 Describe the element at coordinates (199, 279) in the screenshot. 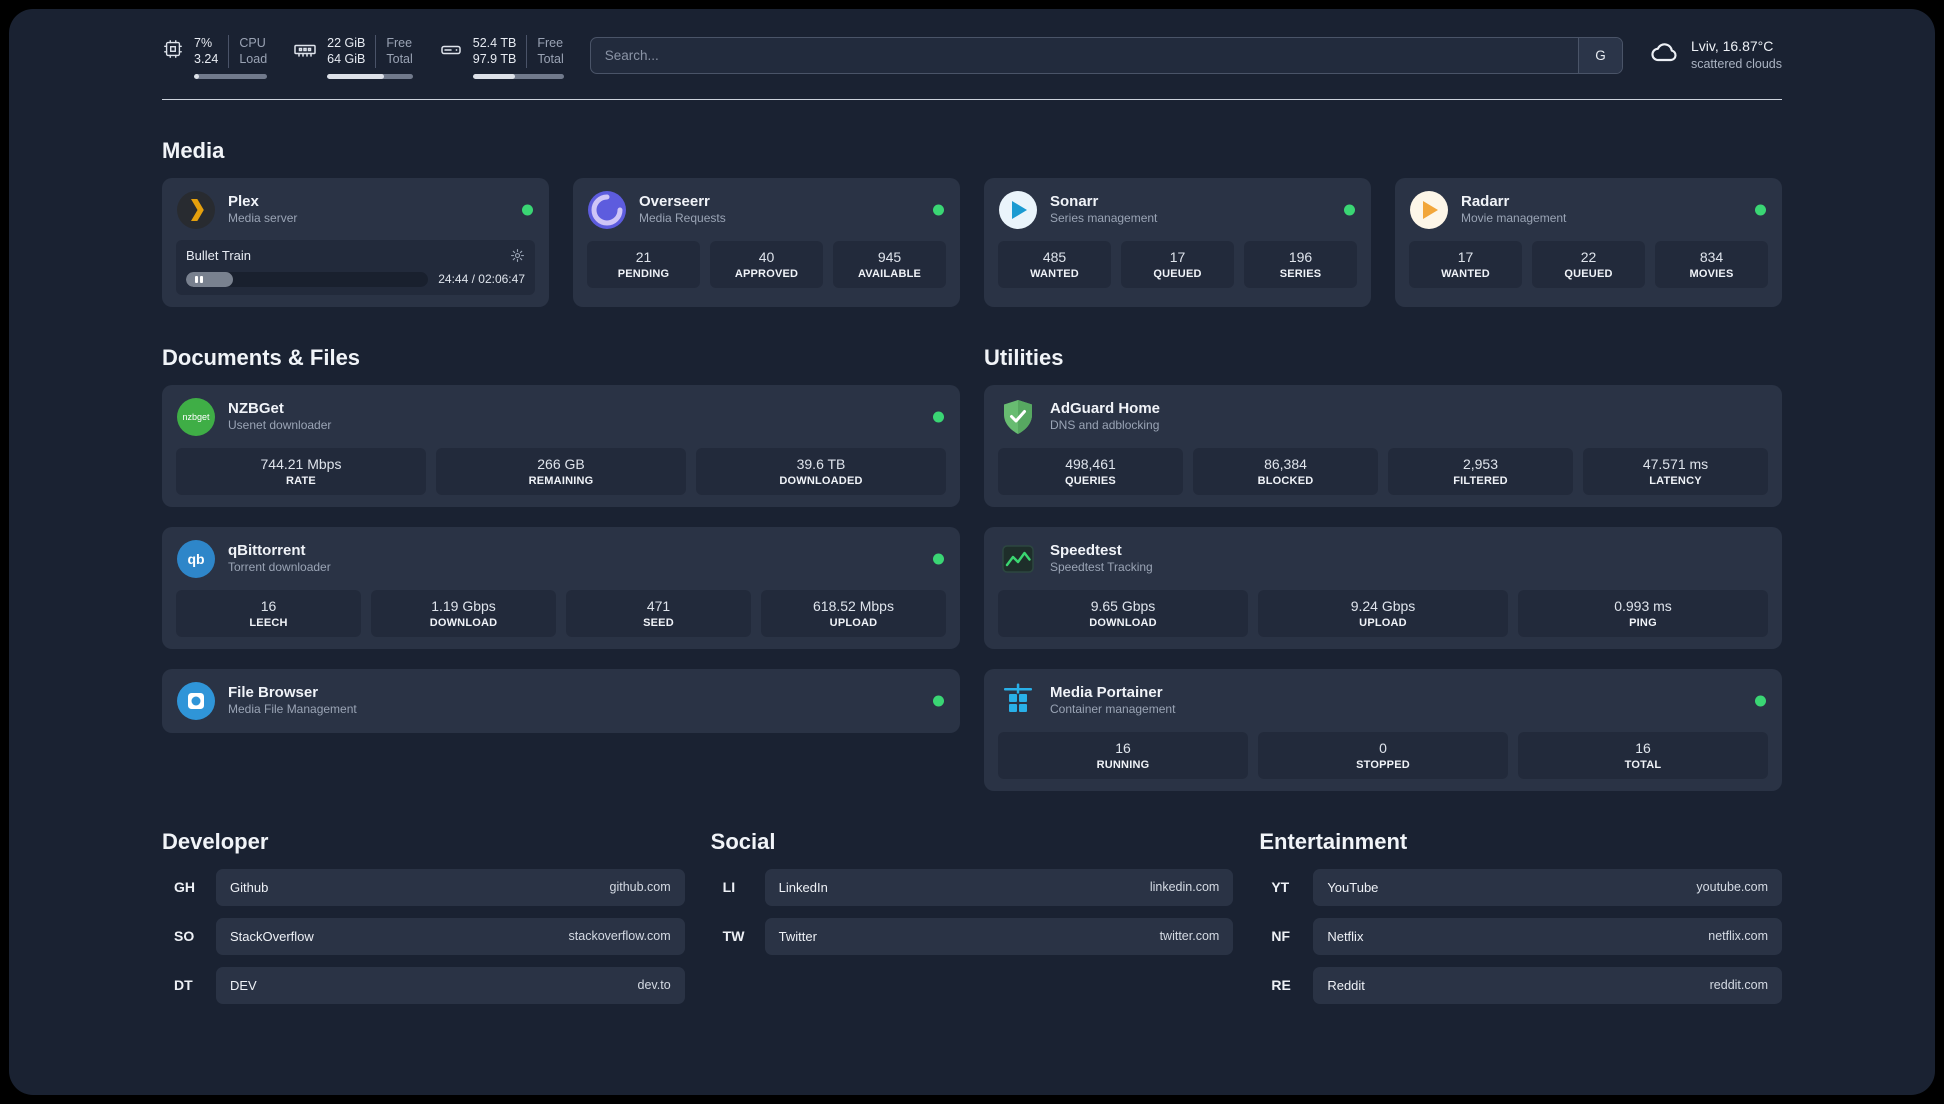

I see `pause-icon` at that location.